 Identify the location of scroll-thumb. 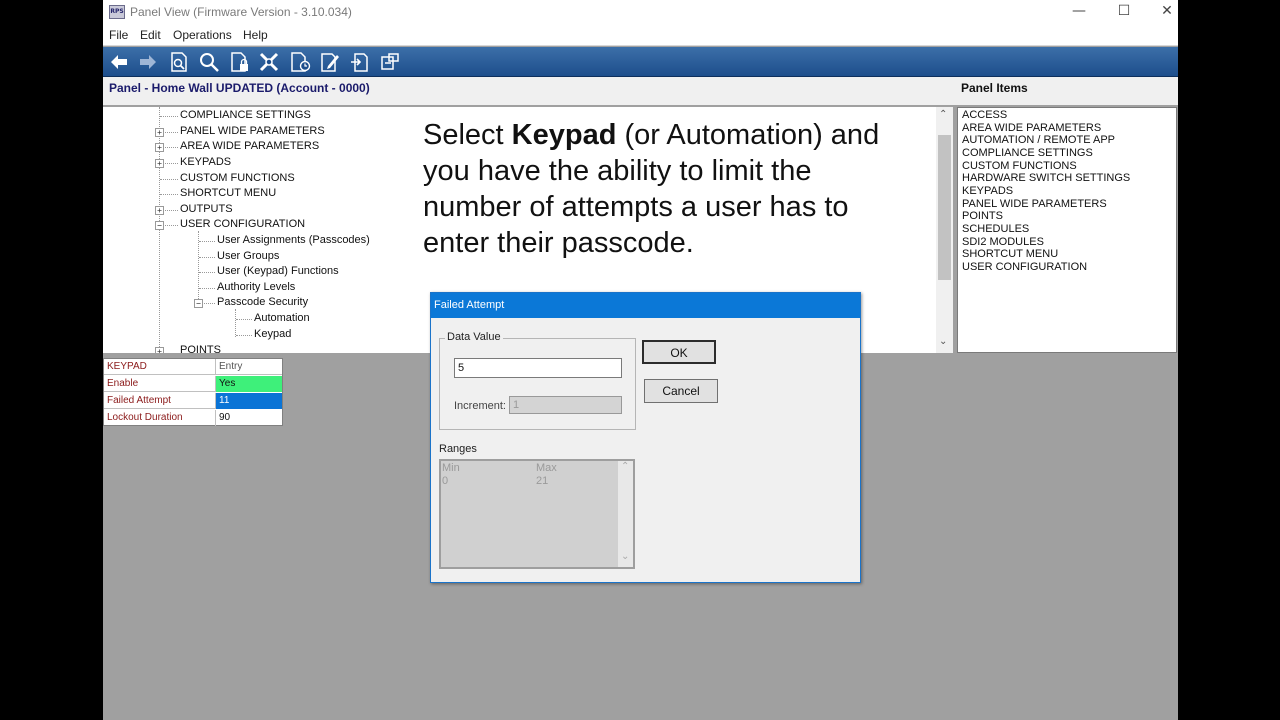
(944, 207).